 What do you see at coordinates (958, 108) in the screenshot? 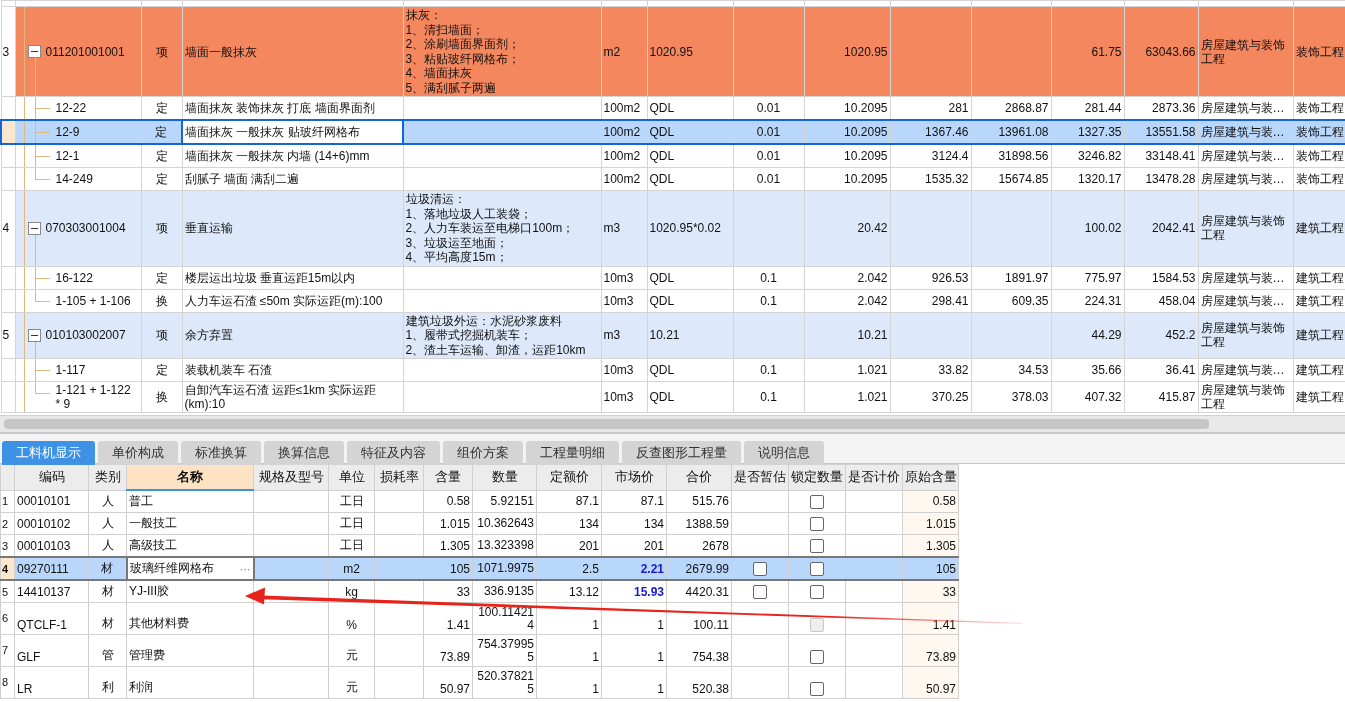
I see `table-cell: 281` at bounding box center [958, 108].